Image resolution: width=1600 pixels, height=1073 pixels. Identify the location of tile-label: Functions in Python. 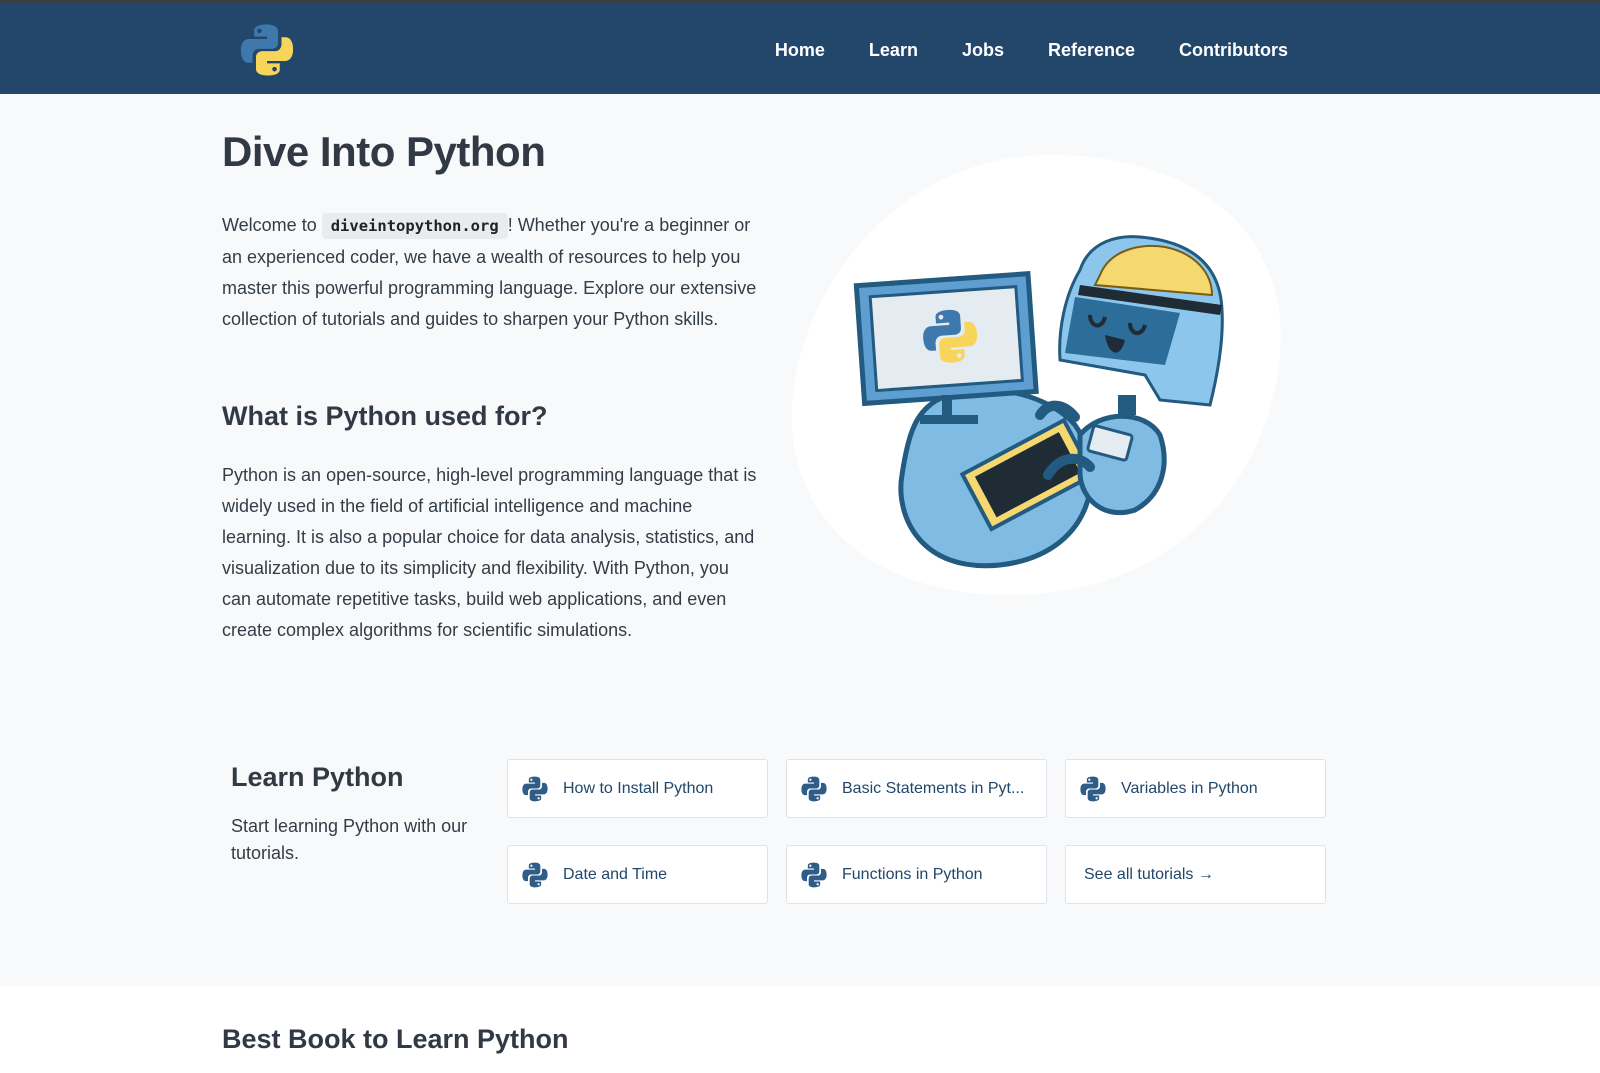
(912, 874).